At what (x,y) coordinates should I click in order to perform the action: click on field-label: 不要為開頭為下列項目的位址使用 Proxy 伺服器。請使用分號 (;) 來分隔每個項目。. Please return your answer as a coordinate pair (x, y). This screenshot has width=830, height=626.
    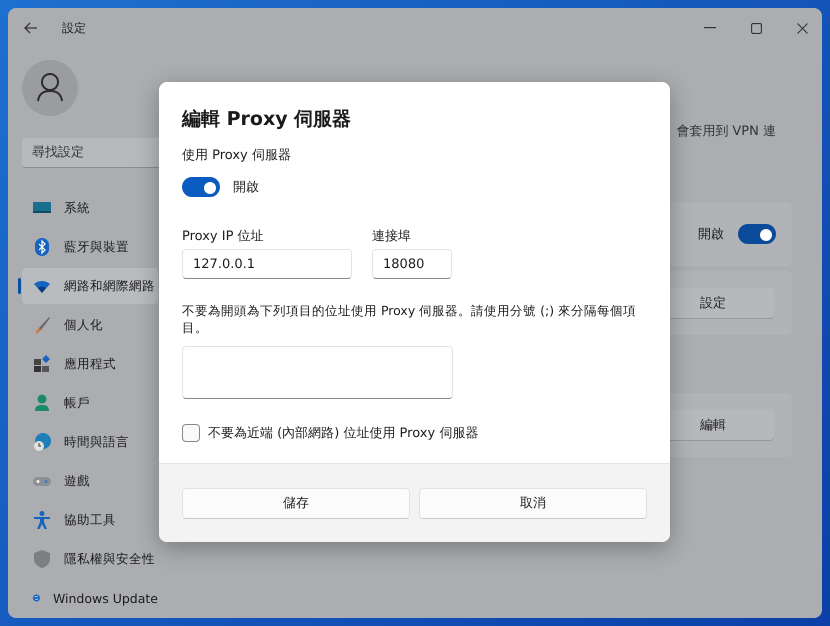
    Looking at the image, I should click on (410, 319).